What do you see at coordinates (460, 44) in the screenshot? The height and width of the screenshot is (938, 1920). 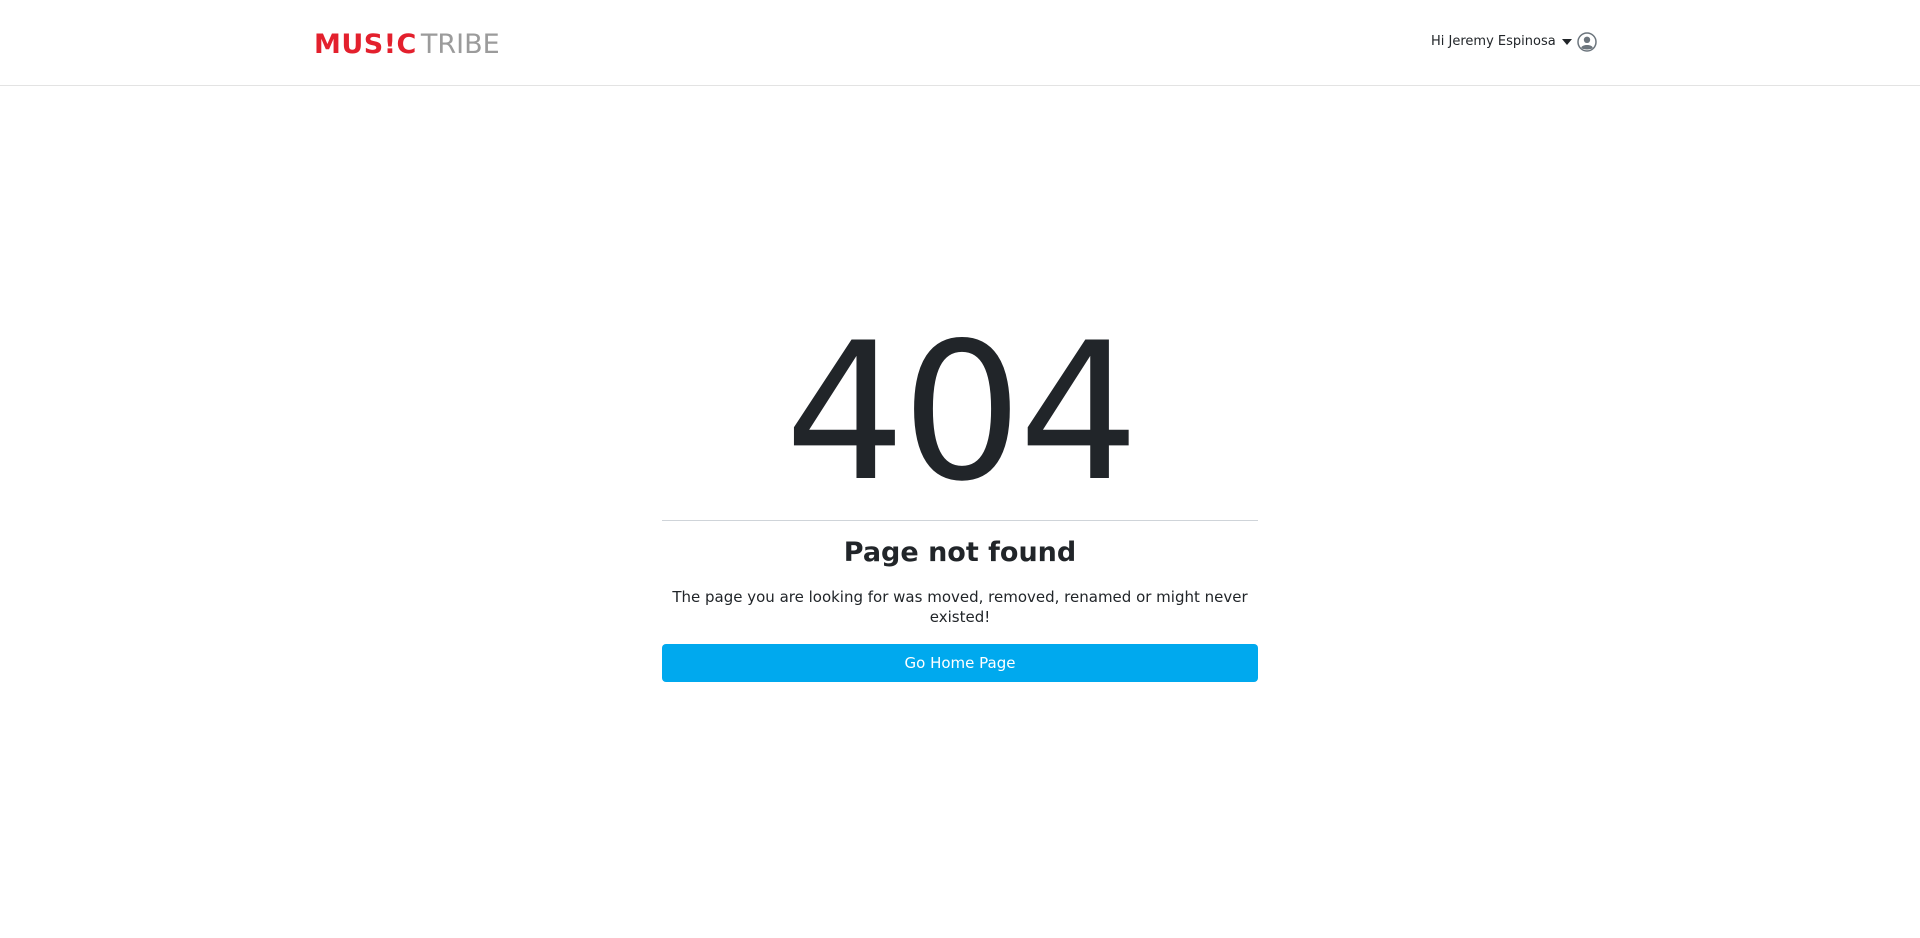 I see `logo-tribe-text: TRIBE` at bounding box center [460, 44].